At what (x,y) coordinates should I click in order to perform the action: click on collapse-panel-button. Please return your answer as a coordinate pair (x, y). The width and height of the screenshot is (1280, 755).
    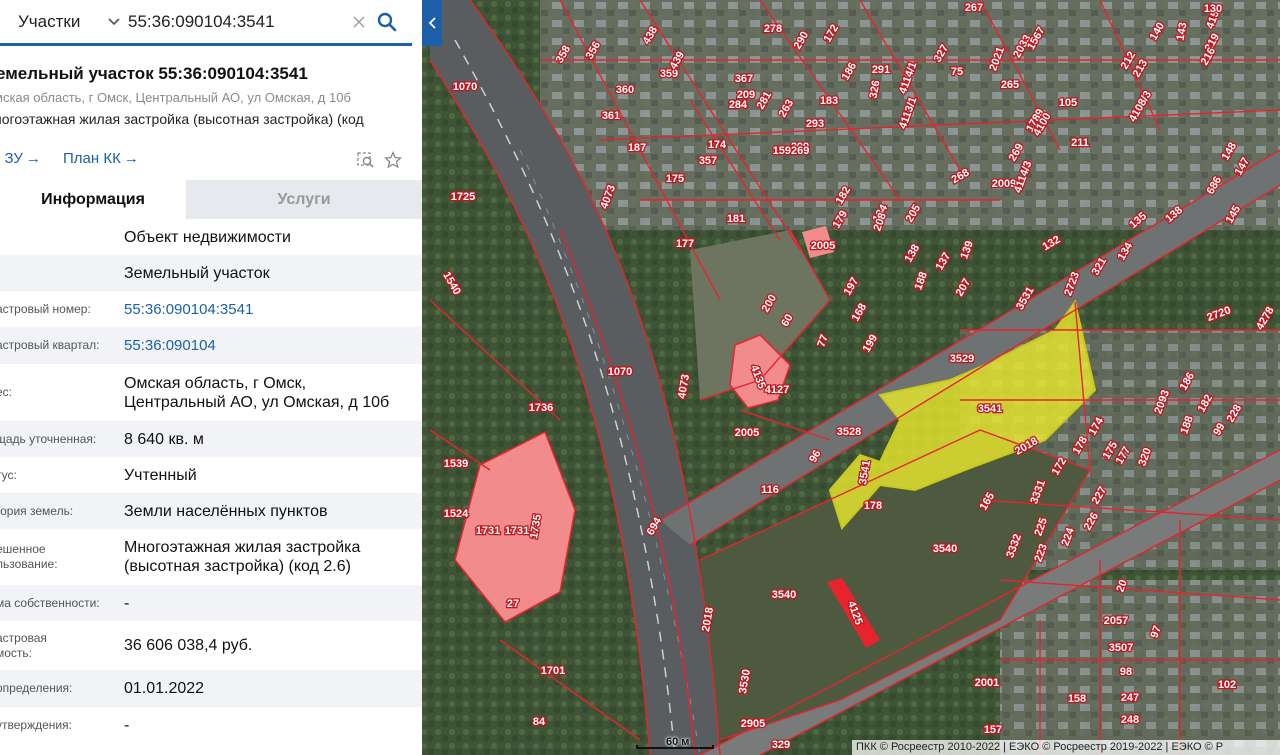
    Looking at the image, I should click on (432, 23).